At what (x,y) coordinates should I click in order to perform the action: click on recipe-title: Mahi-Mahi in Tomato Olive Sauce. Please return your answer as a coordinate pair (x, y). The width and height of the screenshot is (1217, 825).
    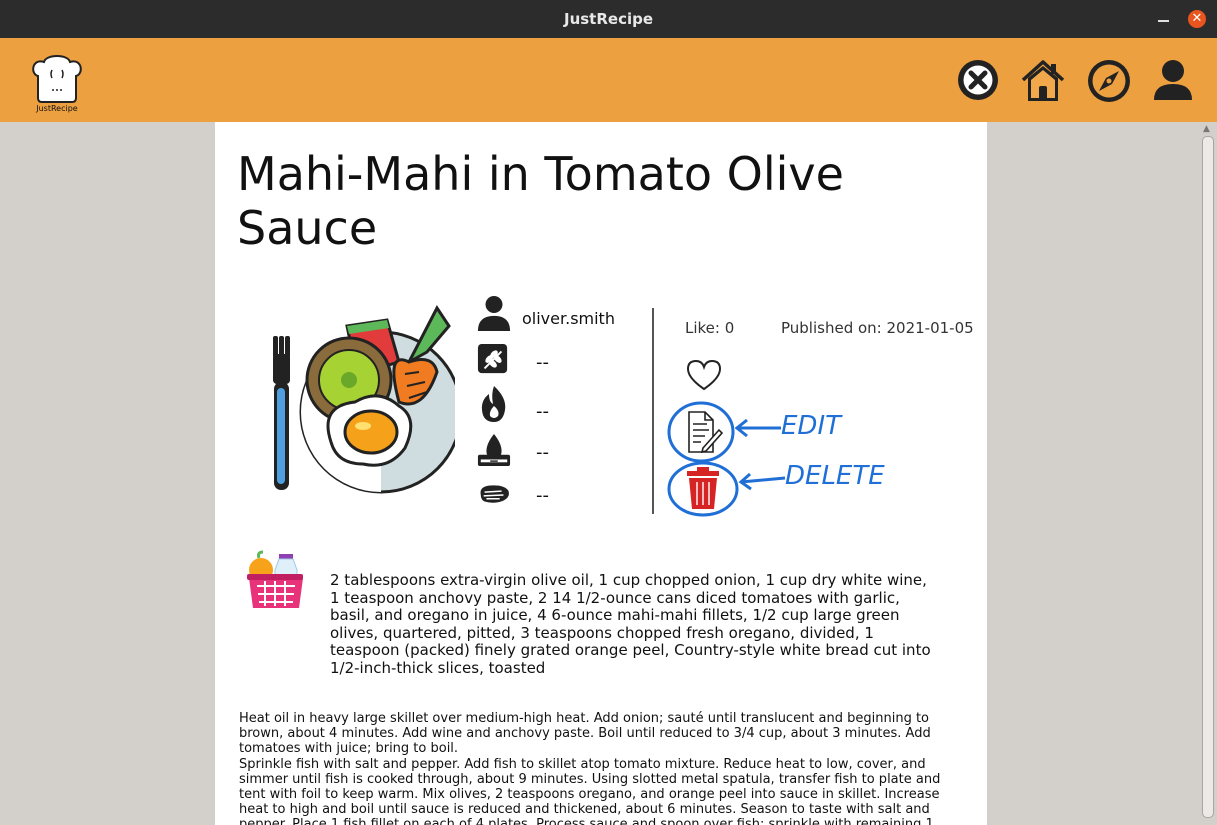
    Looking at the image, I should click on (540, 201).